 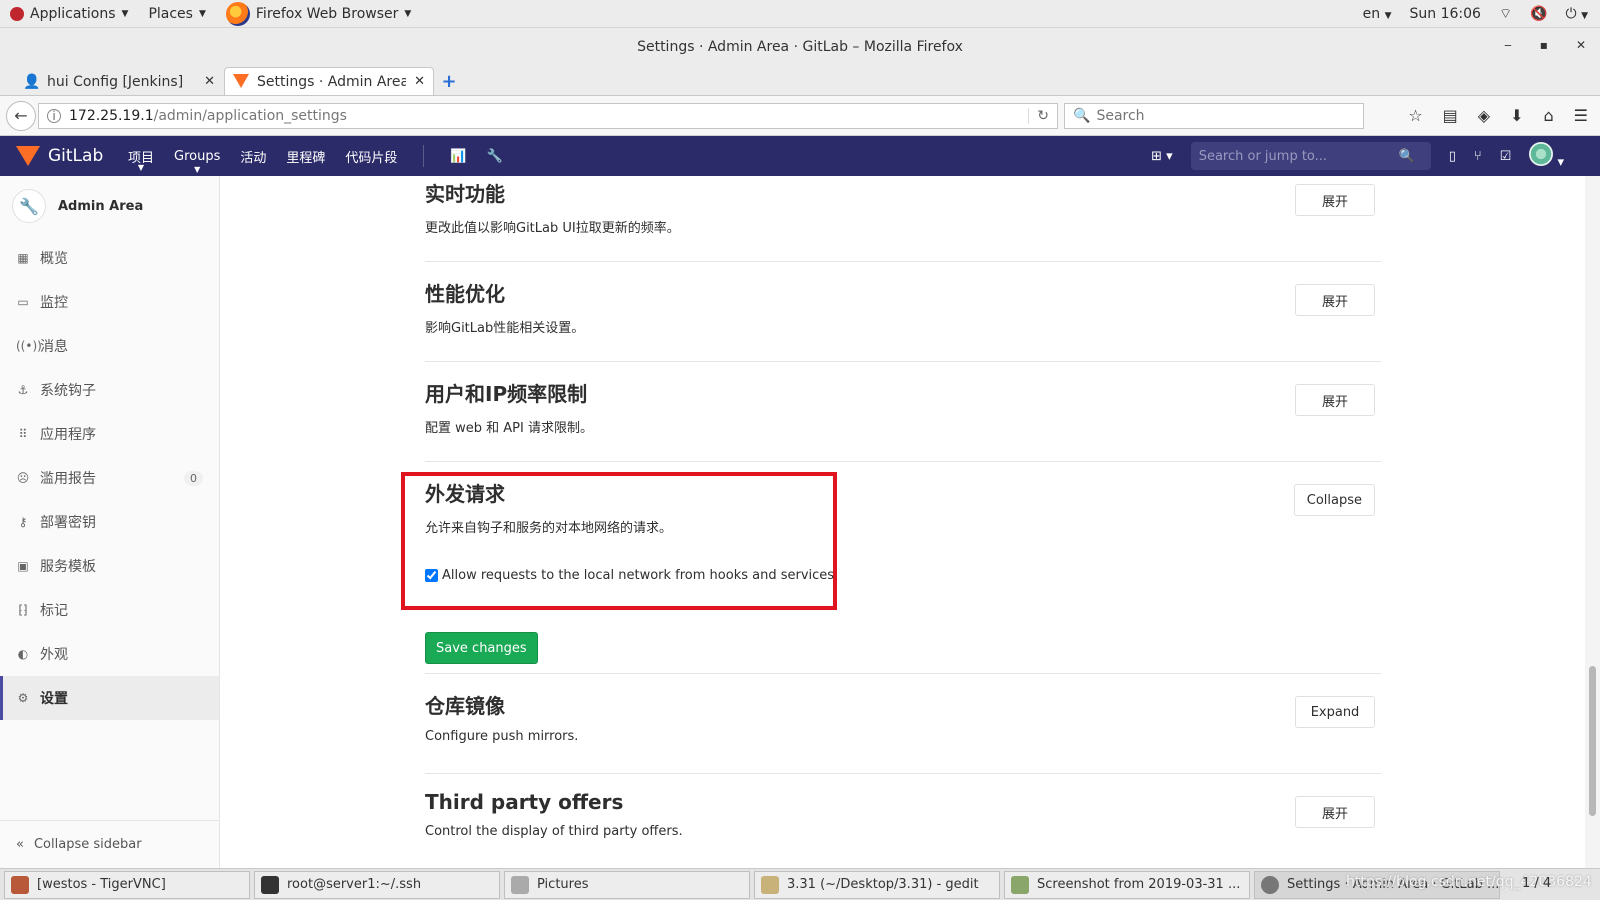 What do you see at coordinates (1506, 156) in the screenshot?
I see `todos-icon: ☑` at bounding box center [1506, 156].